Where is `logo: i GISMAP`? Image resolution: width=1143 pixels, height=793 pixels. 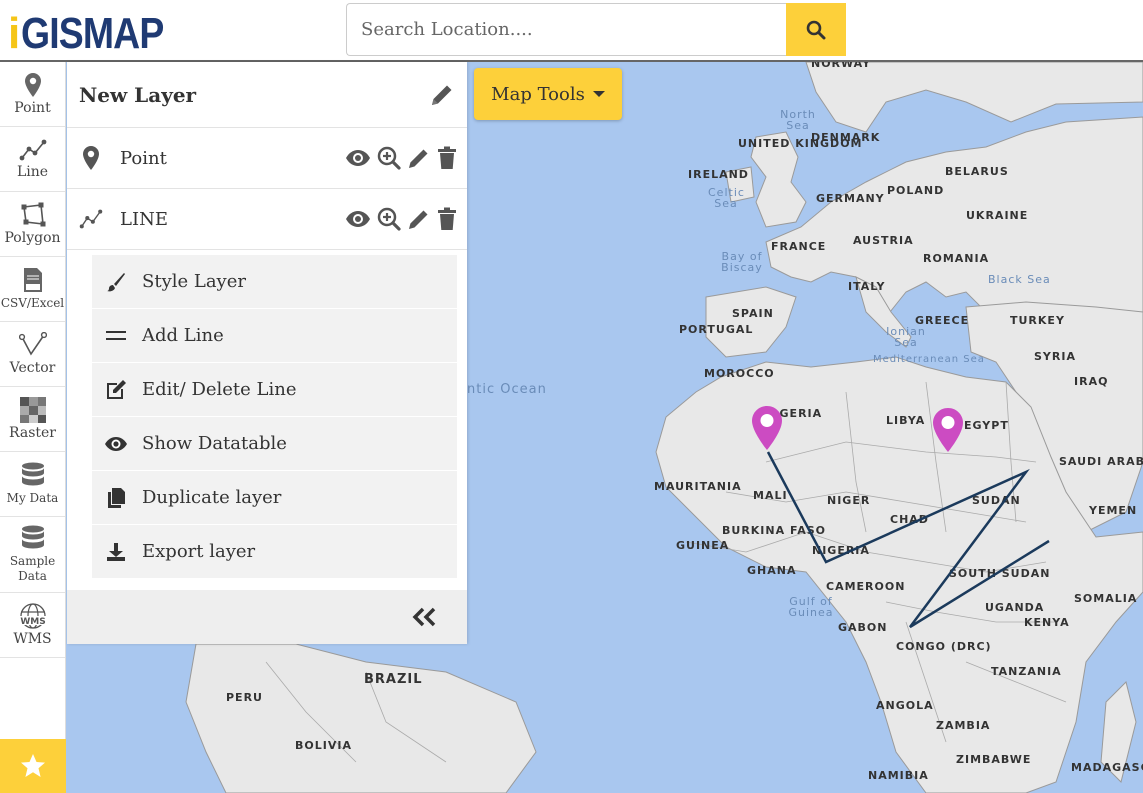
logo: i GISMAP is located at coordinates (98, 31).